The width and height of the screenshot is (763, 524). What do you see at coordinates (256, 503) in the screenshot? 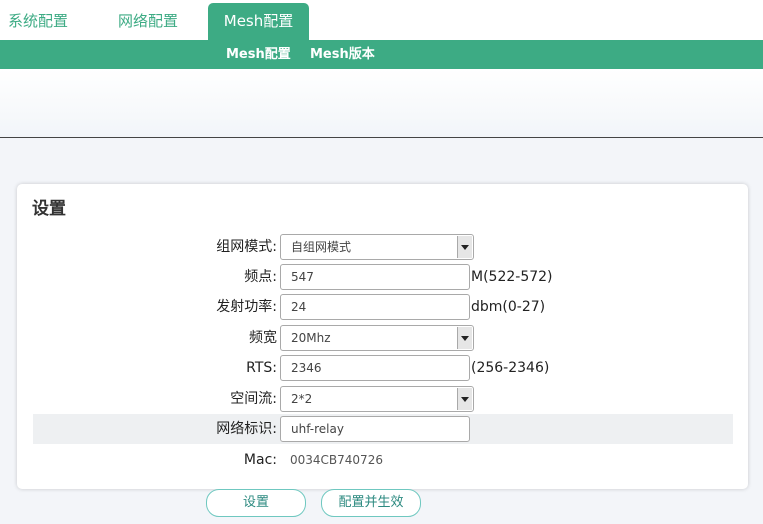
I see `save-button: 设置` at bounding box center [256, 503].